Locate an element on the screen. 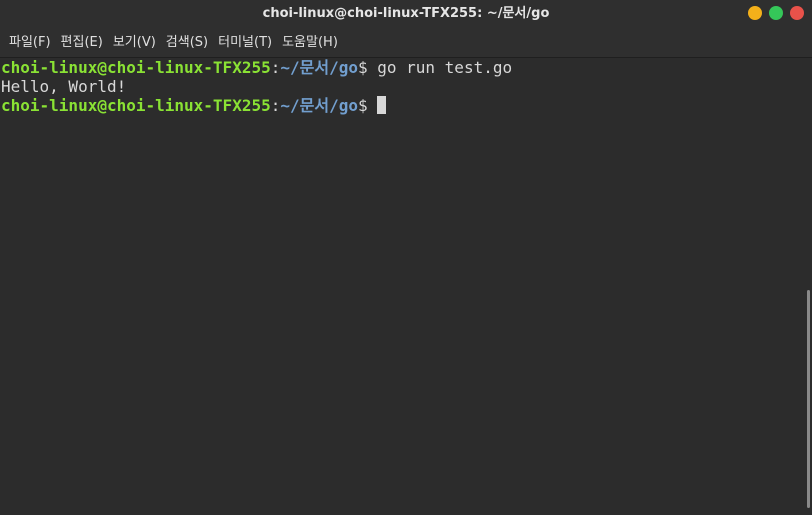 Image resolution: width=812 pixels, height=515 pixels. menu-help: 도움말(H) is located at coordinates (310, 42).